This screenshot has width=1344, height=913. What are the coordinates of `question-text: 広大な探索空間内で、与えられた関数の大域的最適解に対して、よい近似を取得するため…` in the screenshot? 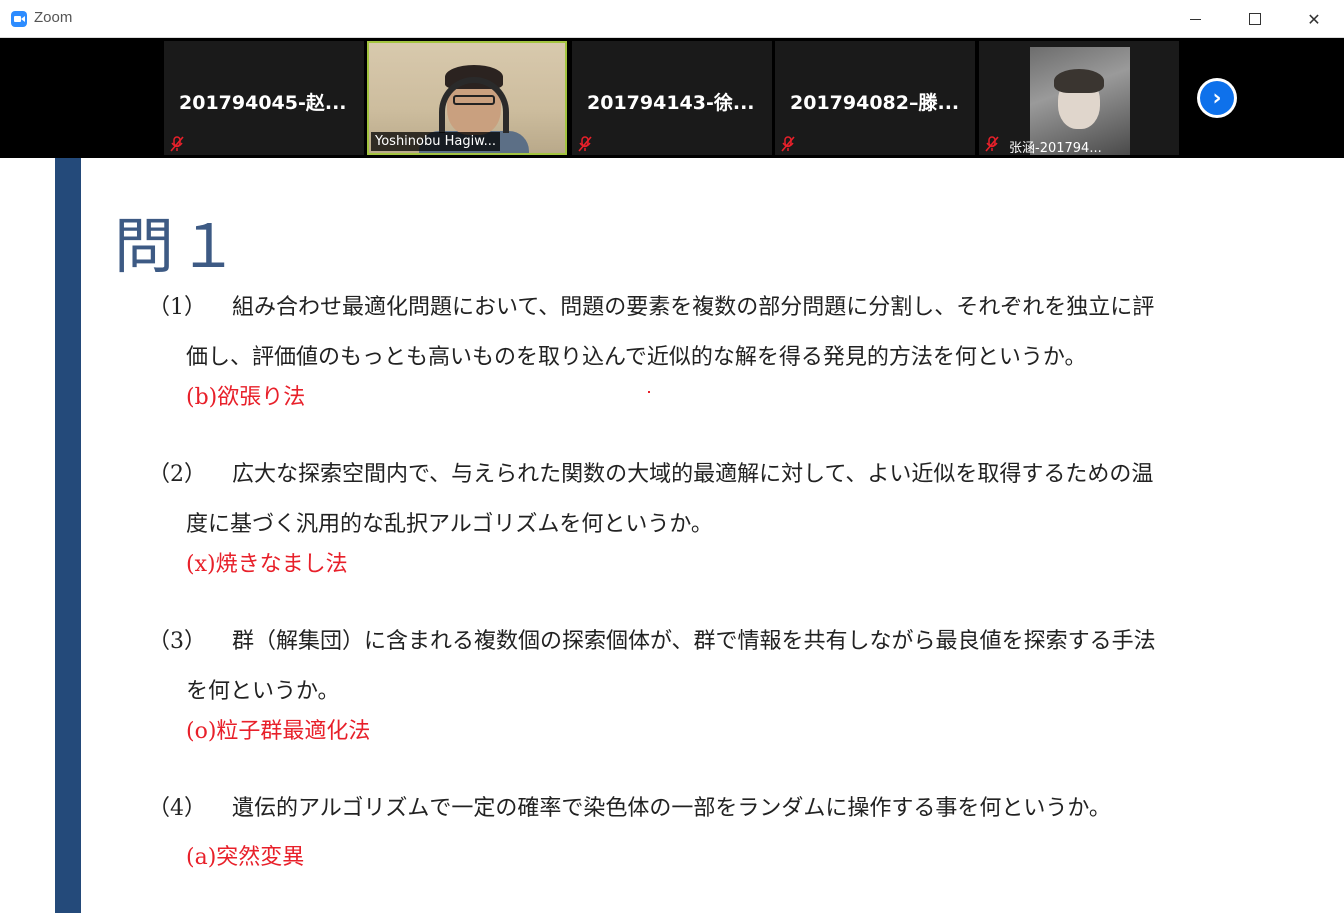 It's located at (693, 474).